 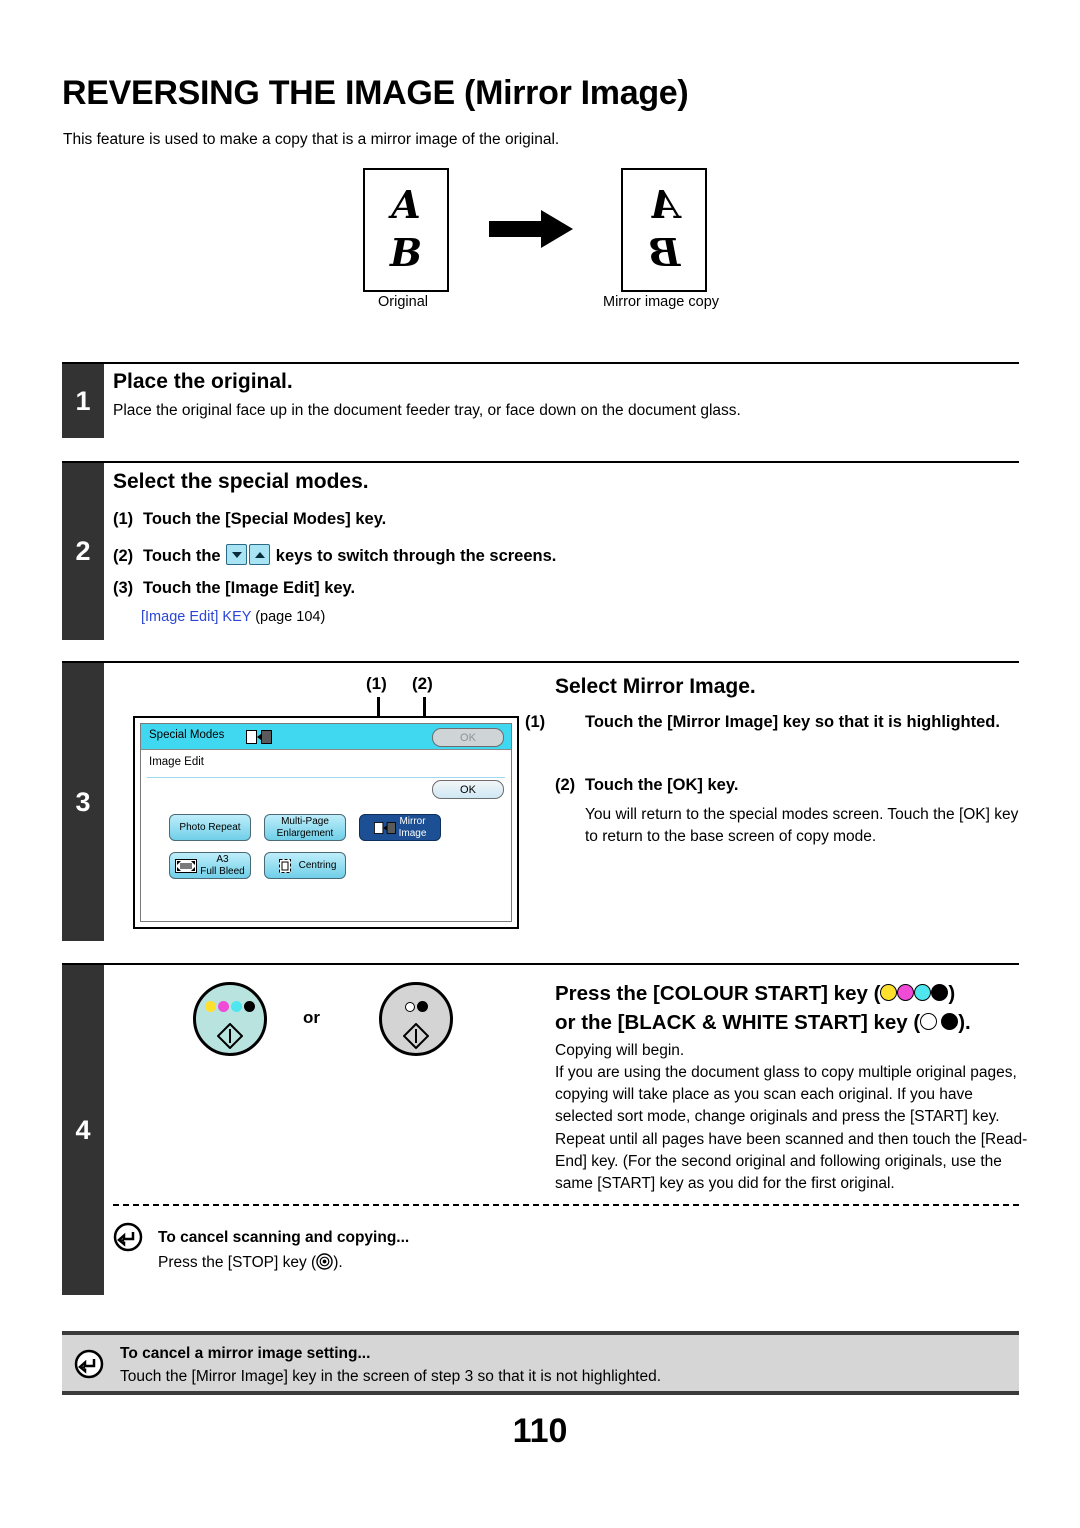 I want to click on step-3-heading: Select Mirror Image., so click(x=655, y=686).